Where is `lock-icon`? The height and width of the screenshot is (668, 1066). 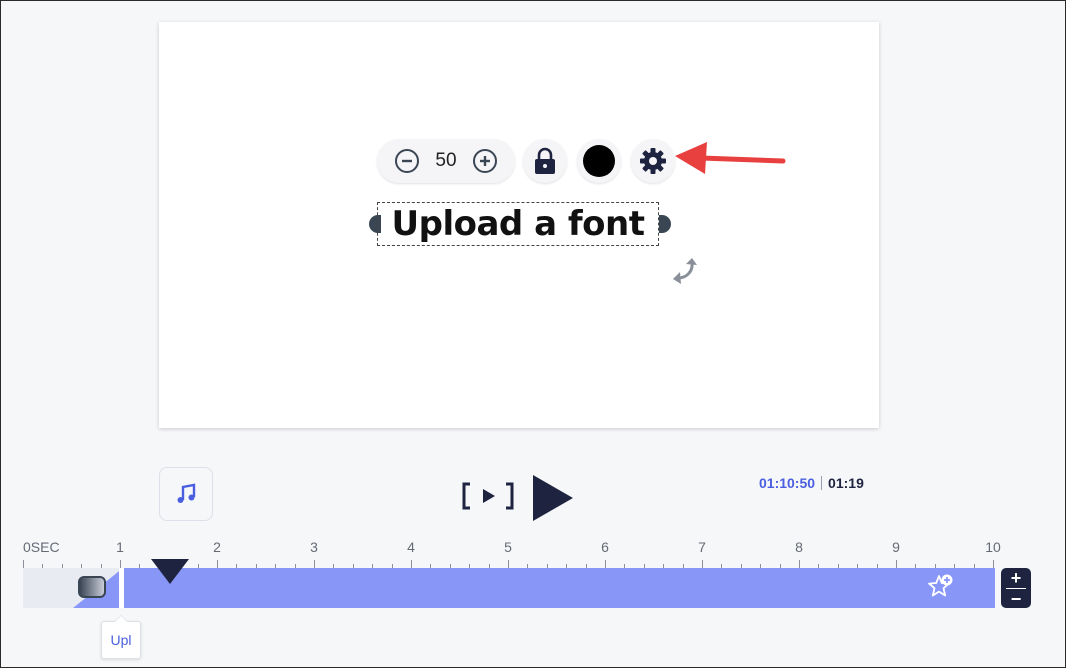
lock-icon is located at coordinates (545, 160).